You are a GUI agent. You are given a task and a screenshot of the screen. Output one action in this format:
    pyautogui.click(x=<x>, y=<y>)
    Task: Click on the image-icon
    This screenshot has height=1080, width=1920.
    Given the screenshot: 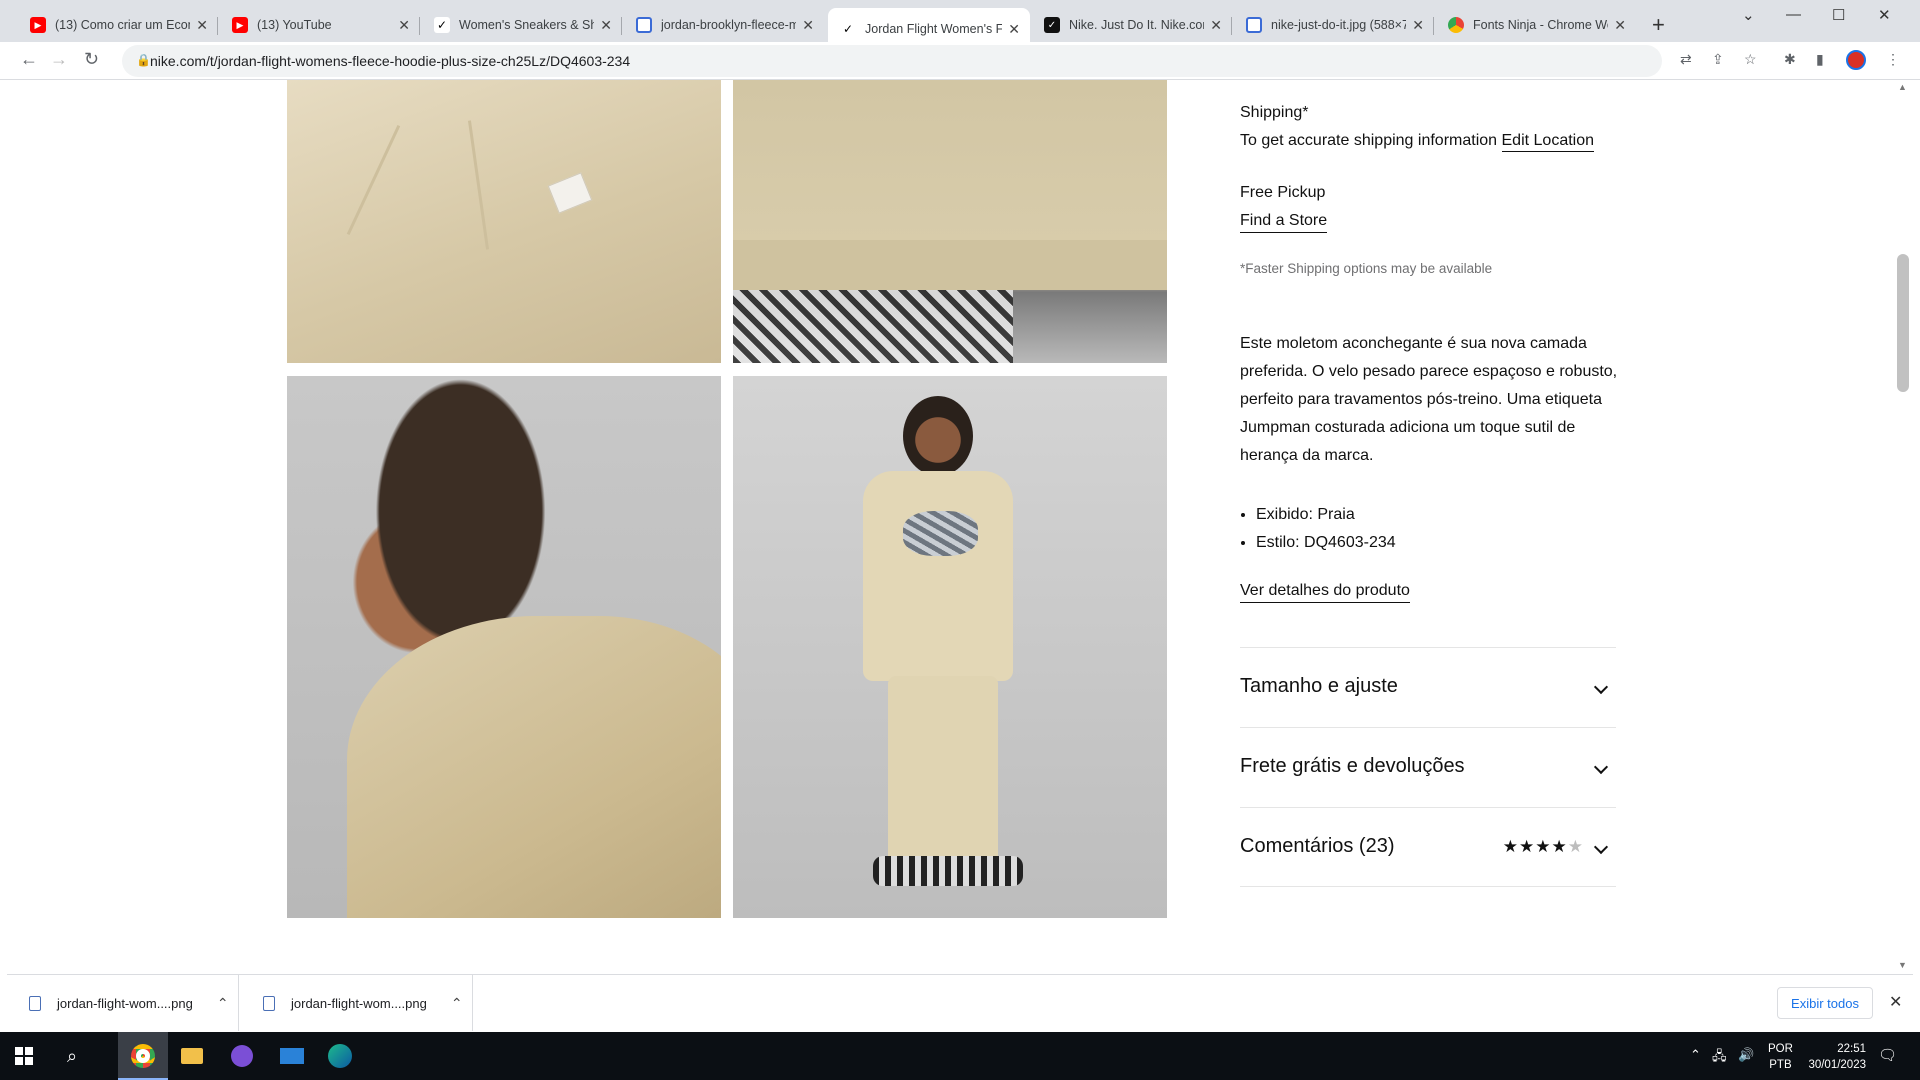 What is the action you would take?
    pyautogui.click(x=1254, y=25)
    